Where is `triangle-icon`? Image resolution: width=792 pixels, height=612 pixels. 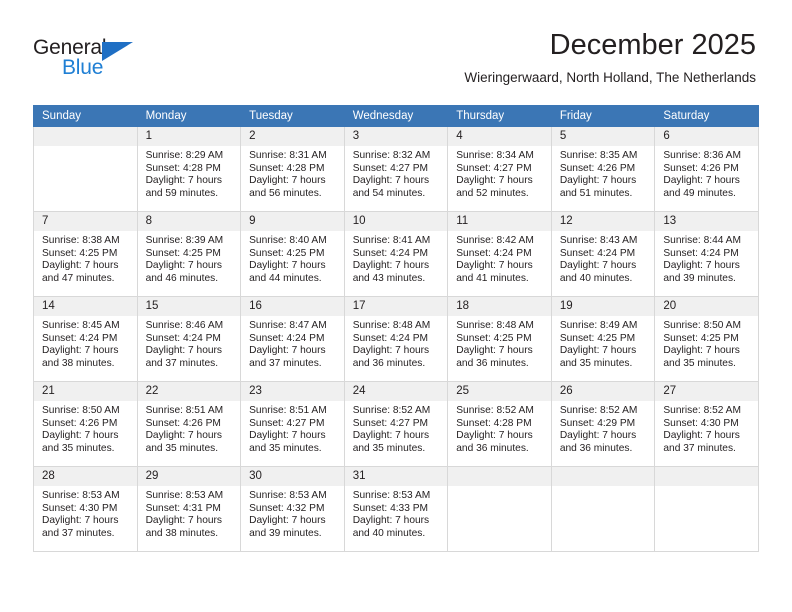 triangle-icon is located at coordinates (117, 51).